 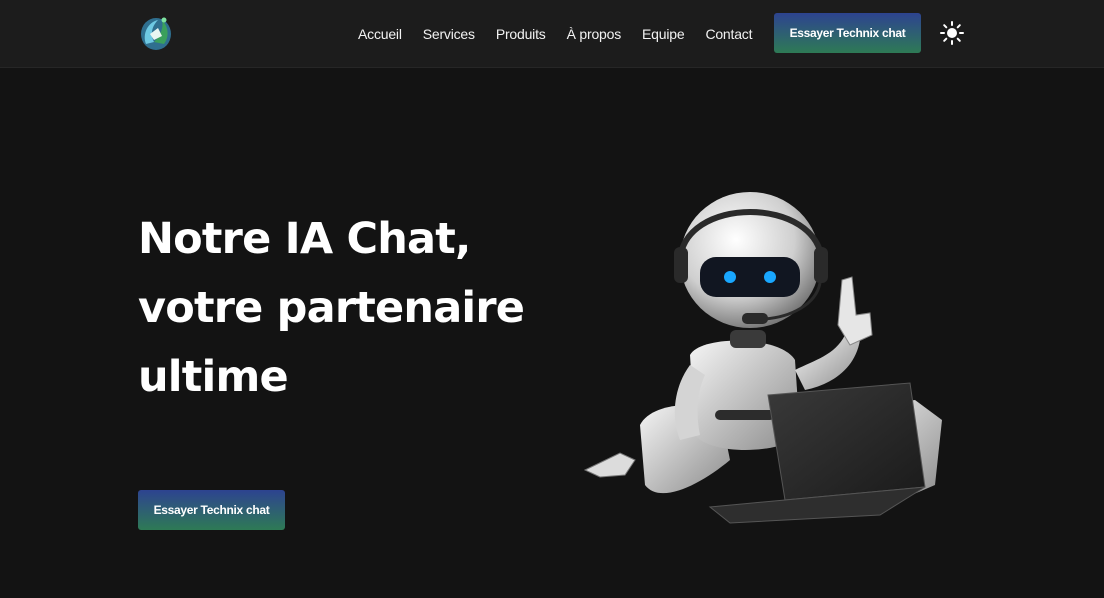 What do you see at coordinates (594, 34) in the screenshot?
I see `nav-link-a-propos: À propos` at bounding box center [594, 34].